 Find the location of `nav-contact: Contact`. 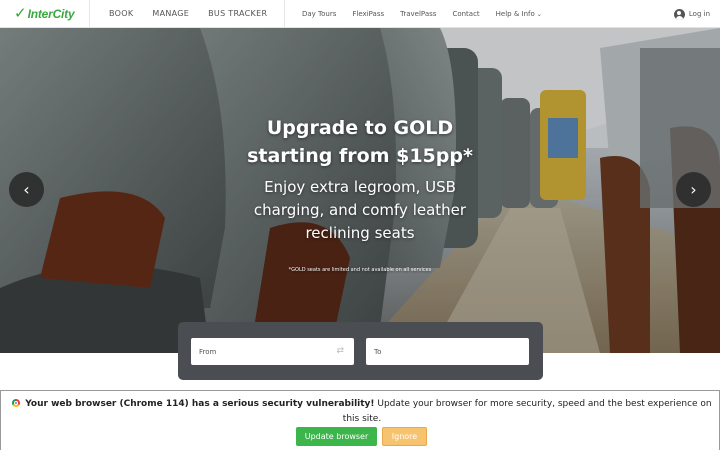

nav-contact: Contact is located at coordinates (465, 14).